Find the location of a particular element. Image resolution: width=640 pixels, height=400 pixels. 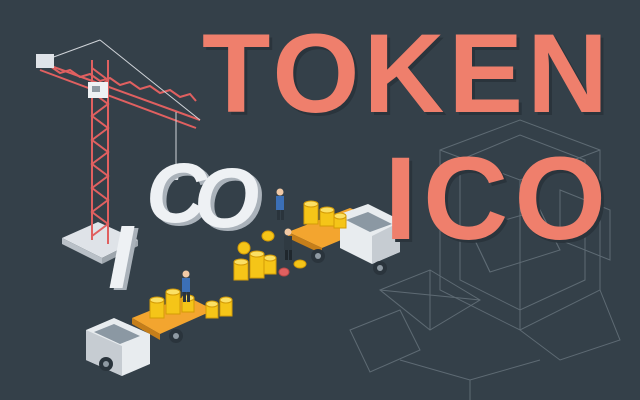

sign-letter: I is located at coordinates (121, 258).